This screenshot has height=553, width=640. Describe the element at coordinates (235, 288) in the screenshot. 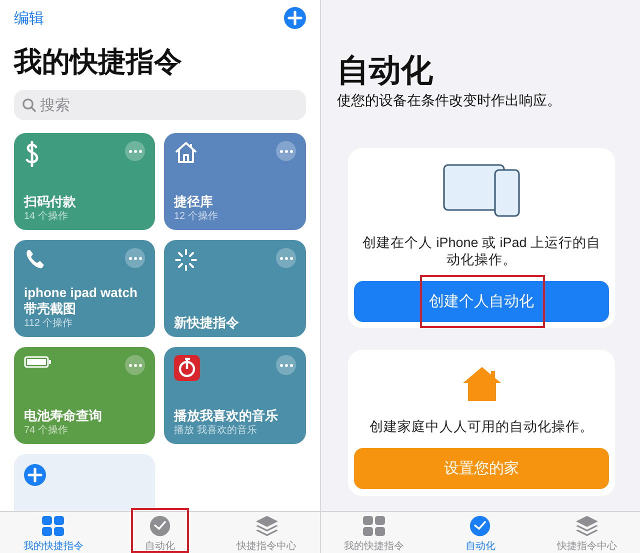

I see `shortcut-card: 新快捷指令` at that location.